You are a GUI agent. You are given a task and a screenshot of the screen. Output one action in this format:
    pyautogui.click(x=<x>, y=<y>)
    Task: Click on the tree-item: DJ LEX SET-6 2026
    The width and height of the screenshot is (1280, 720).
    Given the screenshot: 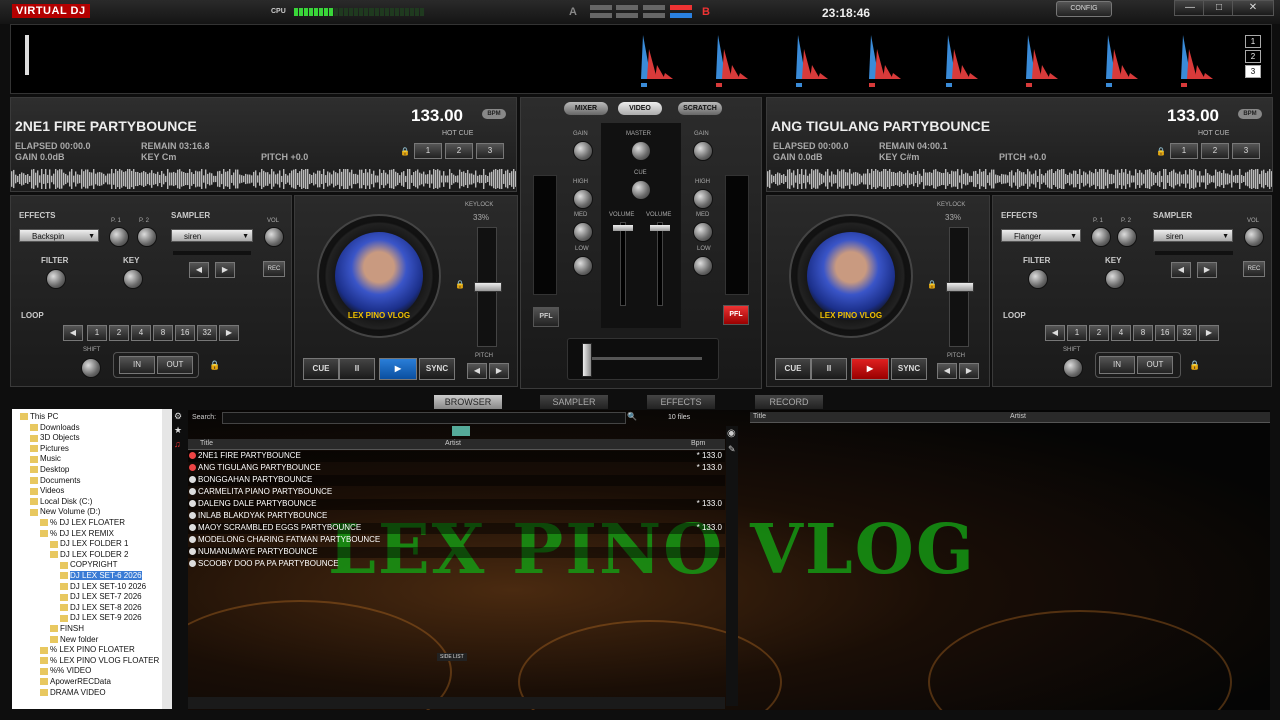 What is the action you would take?
    pyautogui.click(x=101, y=575)
    